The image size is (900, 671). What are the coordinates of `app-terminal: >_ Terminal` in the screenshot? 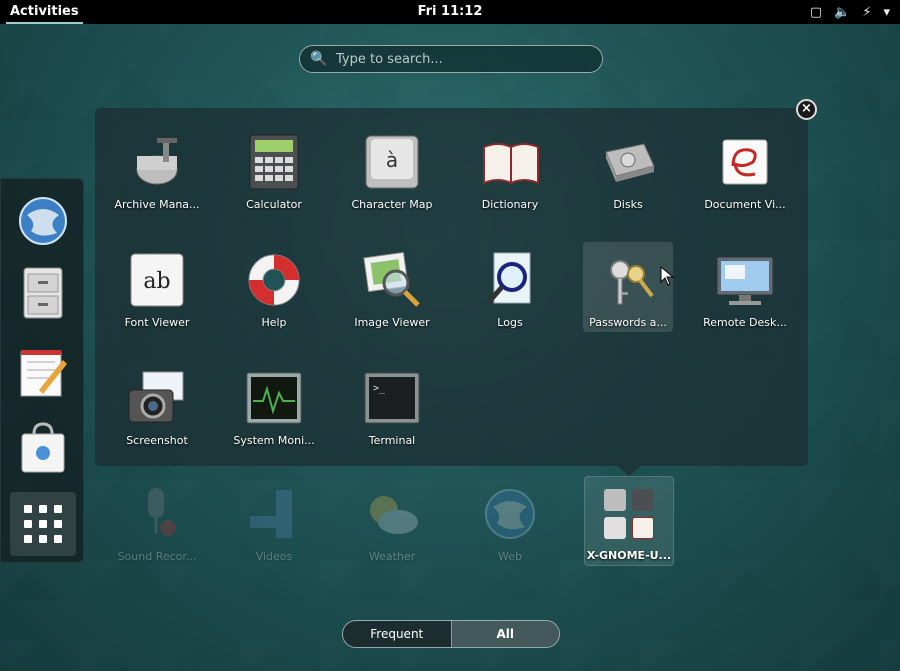 It's located at (392, 400).